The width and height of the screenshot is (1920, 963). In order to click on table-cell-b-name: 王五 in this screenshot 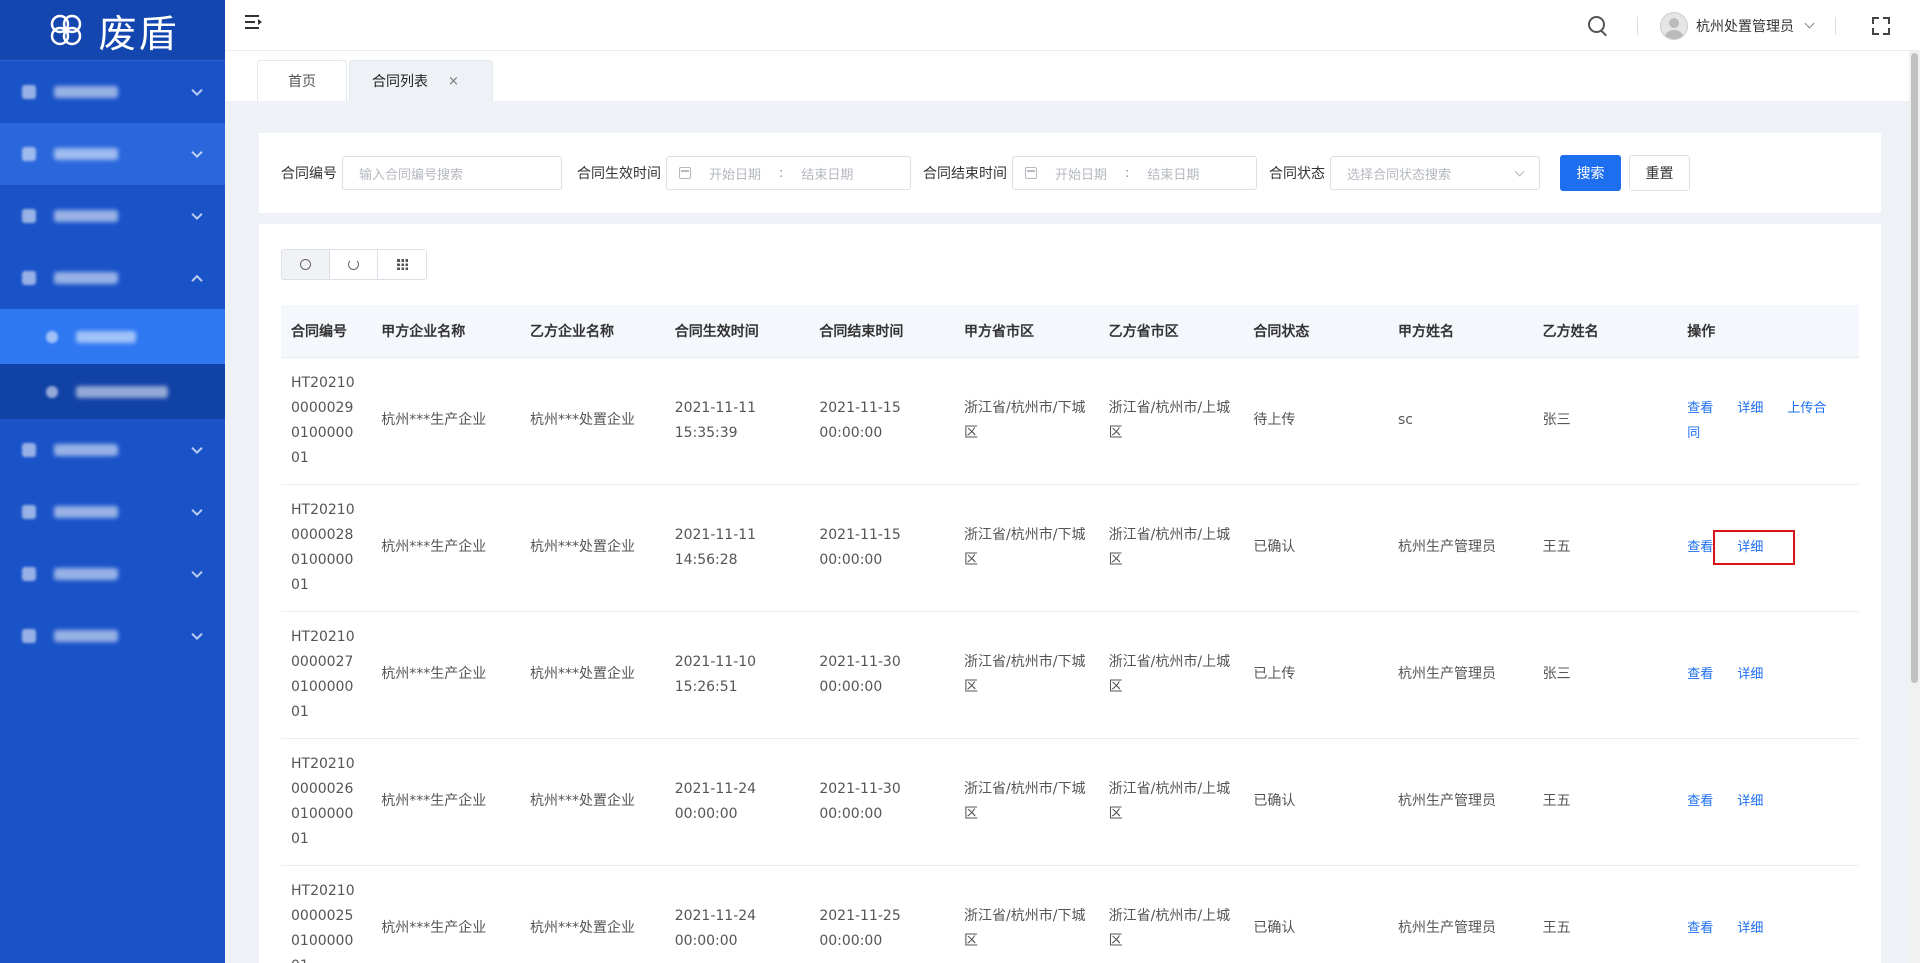, I will do `click(1605, 548)`.